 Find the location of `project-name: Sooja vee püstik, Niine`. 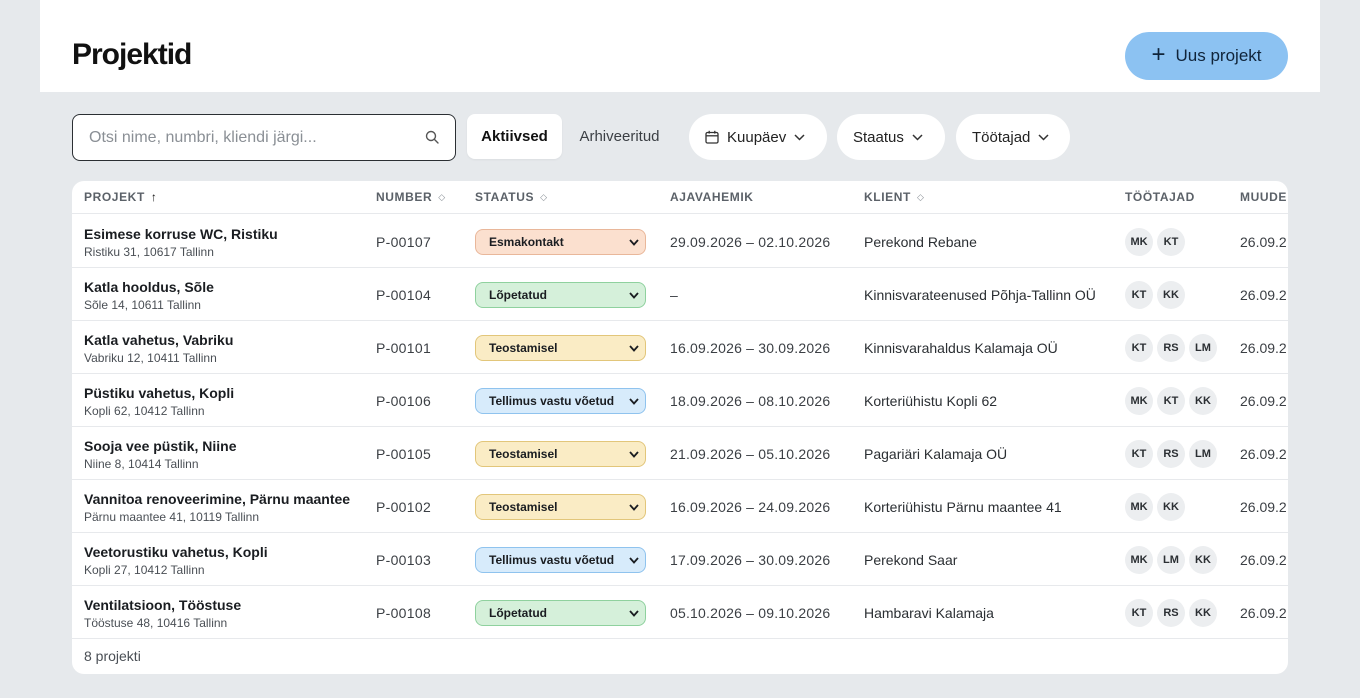

project-name: Sooja vee püstik, Niine is located at coordinates (160, 446).